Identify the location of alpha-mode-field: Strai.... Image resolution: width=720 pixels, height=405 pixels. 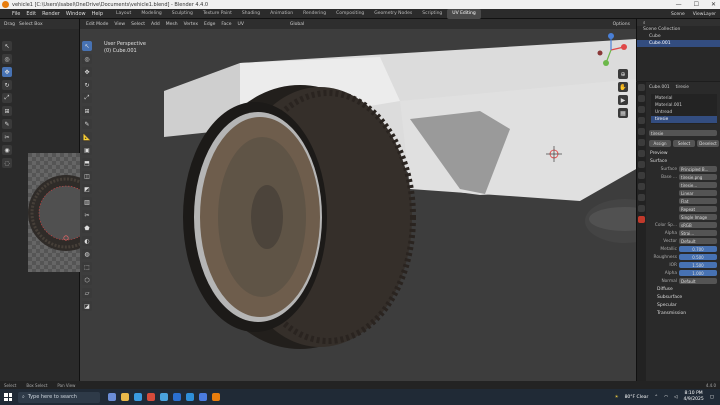
(698, 233).